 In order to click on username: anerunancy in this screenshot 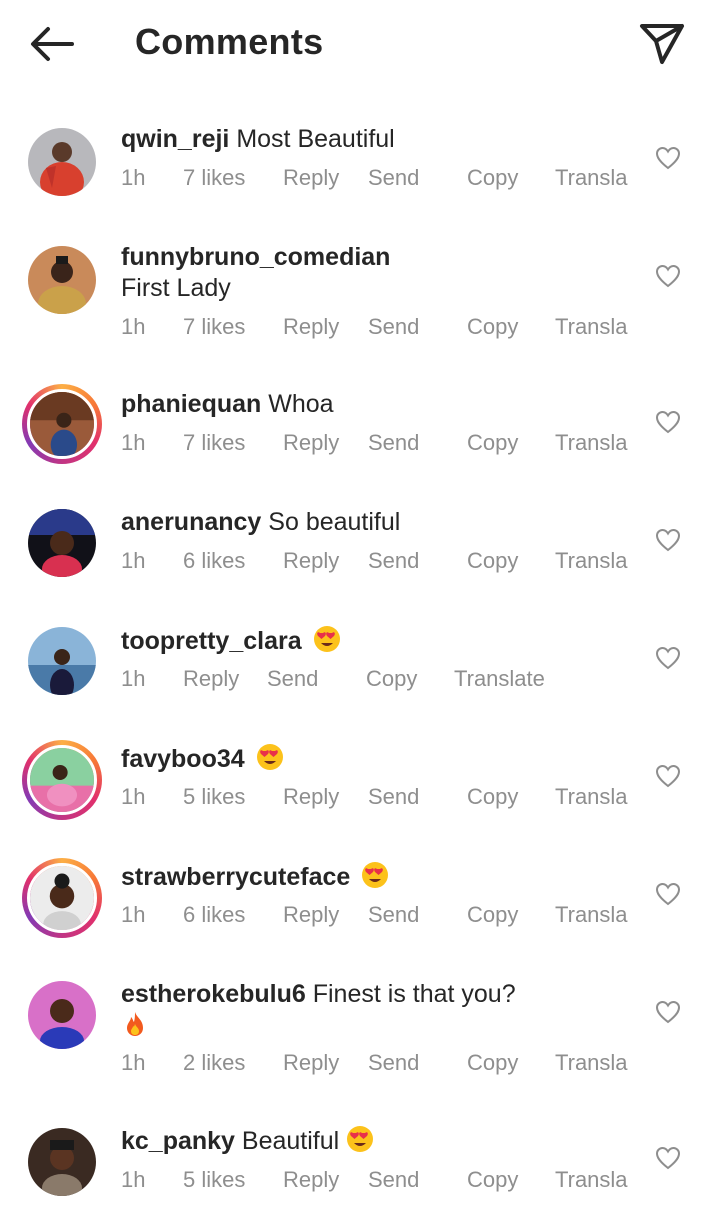, I will do `click(191, 522)`.